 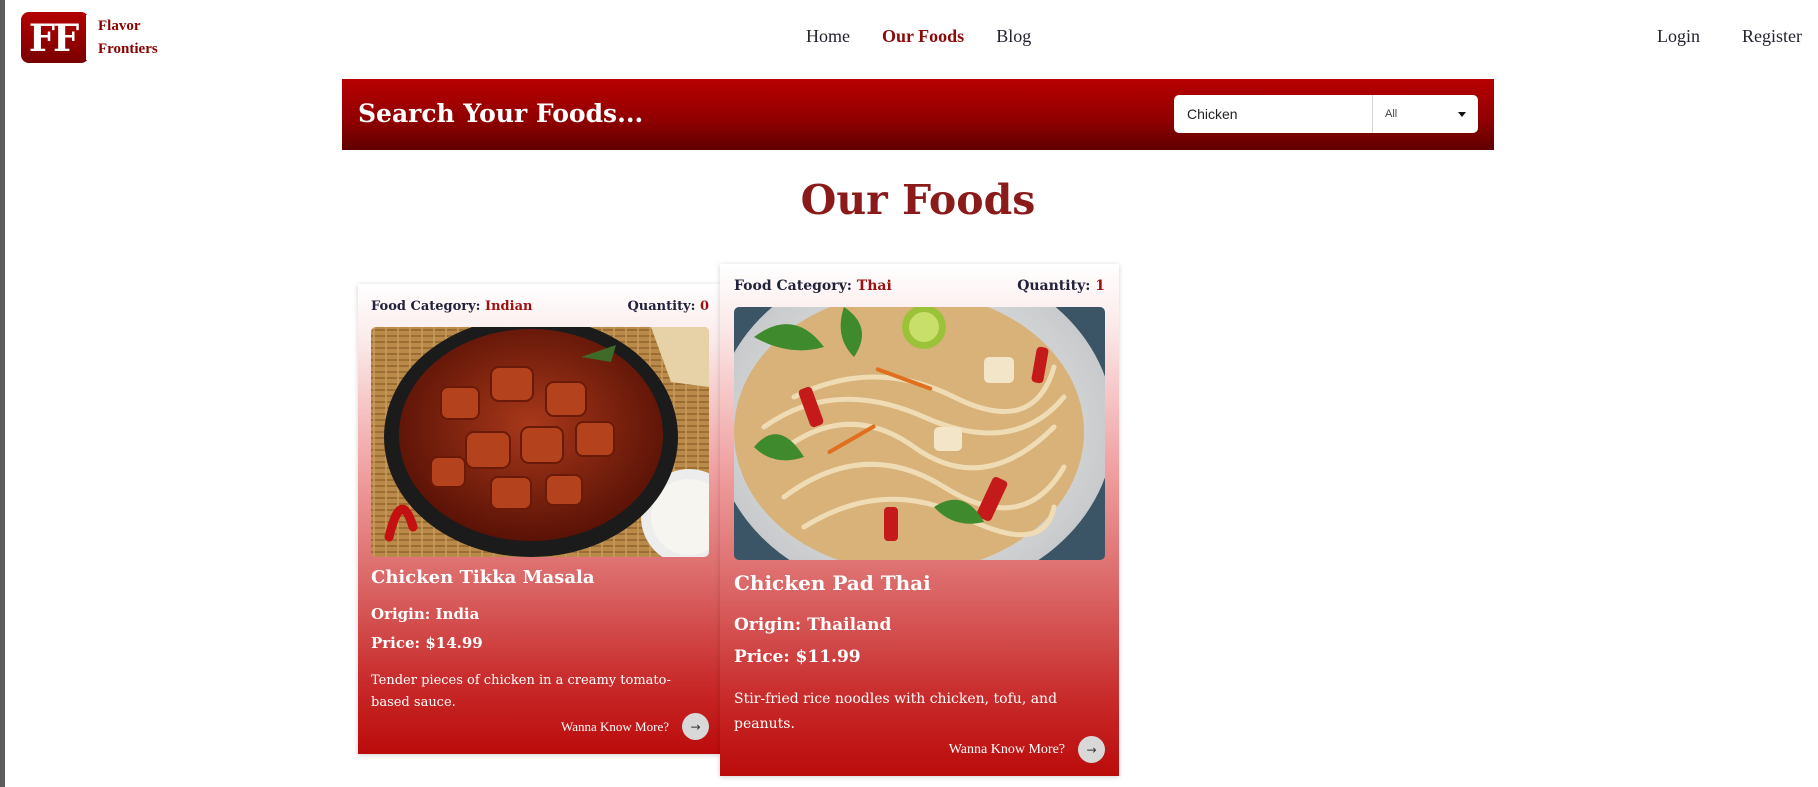 What do you see at coordinates (540, 306) in the screenshot?
I see `card-header: Food Category: Indian Quantity: 0` at bounding box center [540, 306].